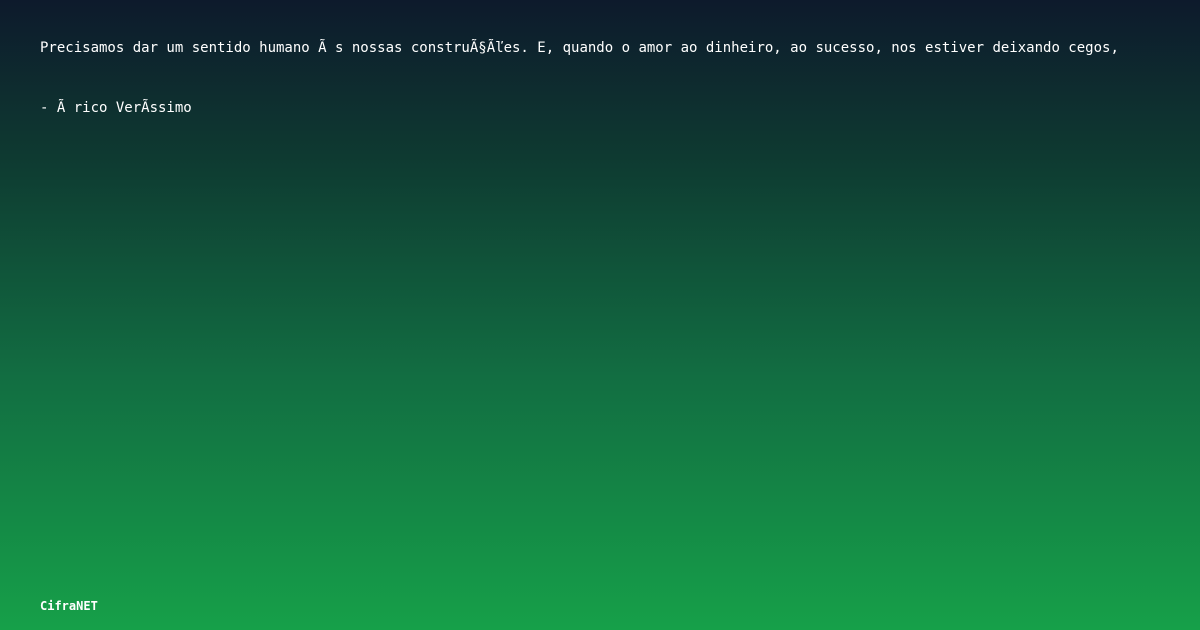  What do you see at coordinates (116, 108) in the screenshot?
I see `quote-author: - Ã rico VerÃ­ssimo` at bounding box center [116, 108].